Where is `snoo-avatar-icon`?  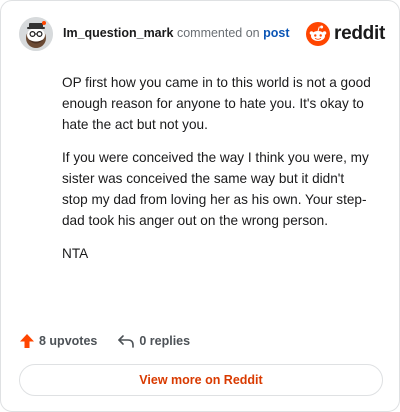 snoo-avatar-icon is located at coordinates (36, 34).